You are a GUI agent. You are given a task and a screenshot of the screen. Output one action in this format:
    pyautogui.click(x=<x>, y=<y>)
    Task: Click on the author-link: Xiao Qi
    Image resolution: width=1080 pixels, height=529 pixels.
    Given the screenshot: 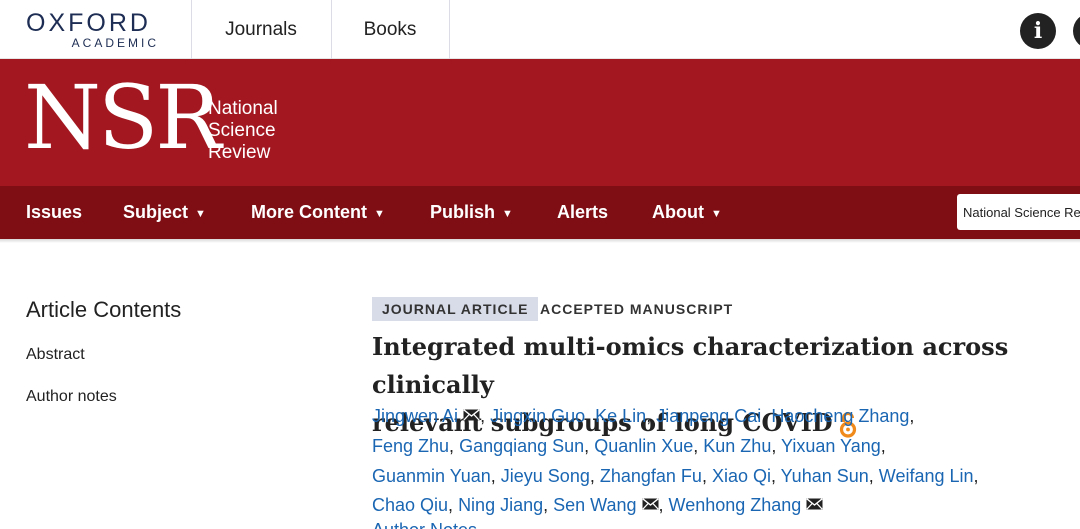 What is the action you would take?
    pyautogui.click(x=741, y=476)
    